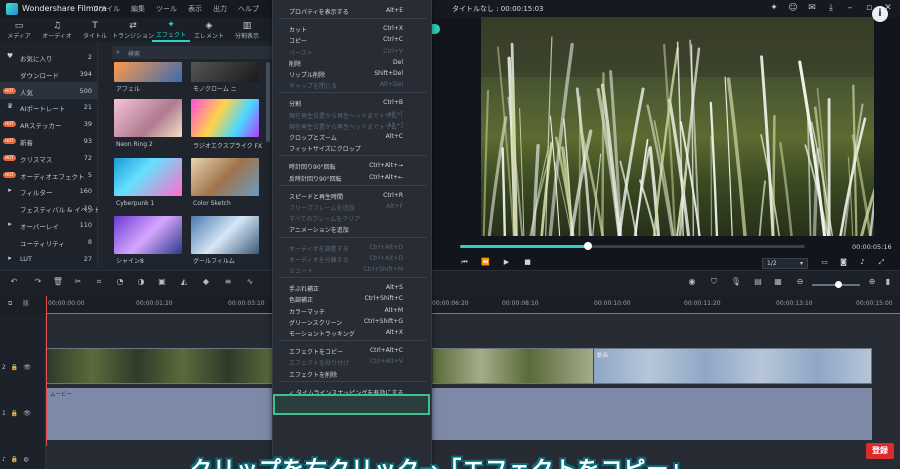  I want to click on sidebar-item: ユーティリティ 8, so click(49, 241).